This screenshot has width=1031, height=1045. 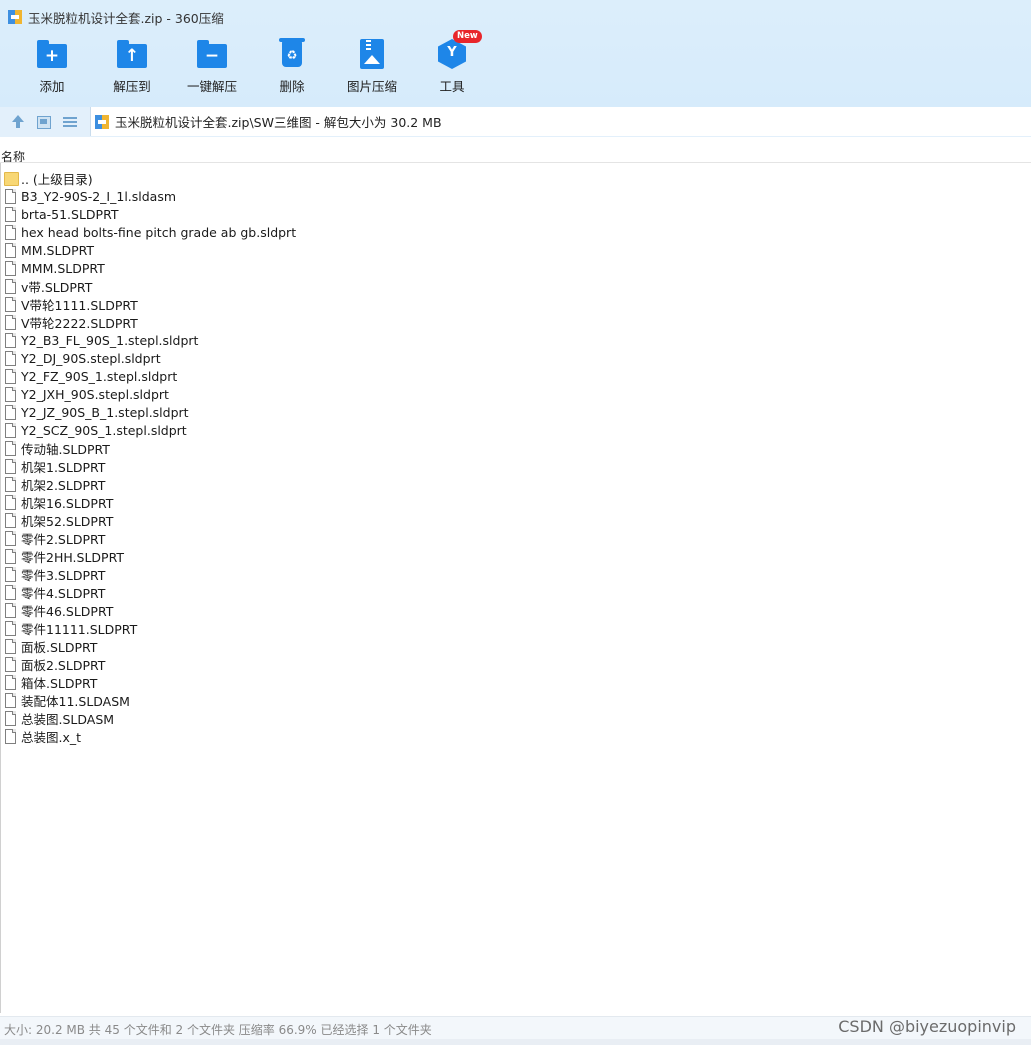 What do you see at coordinates (515, 556) in the screenshot?
I see `file-row: 零件2HH.SLDPRT` at bounding box center [515, 556].